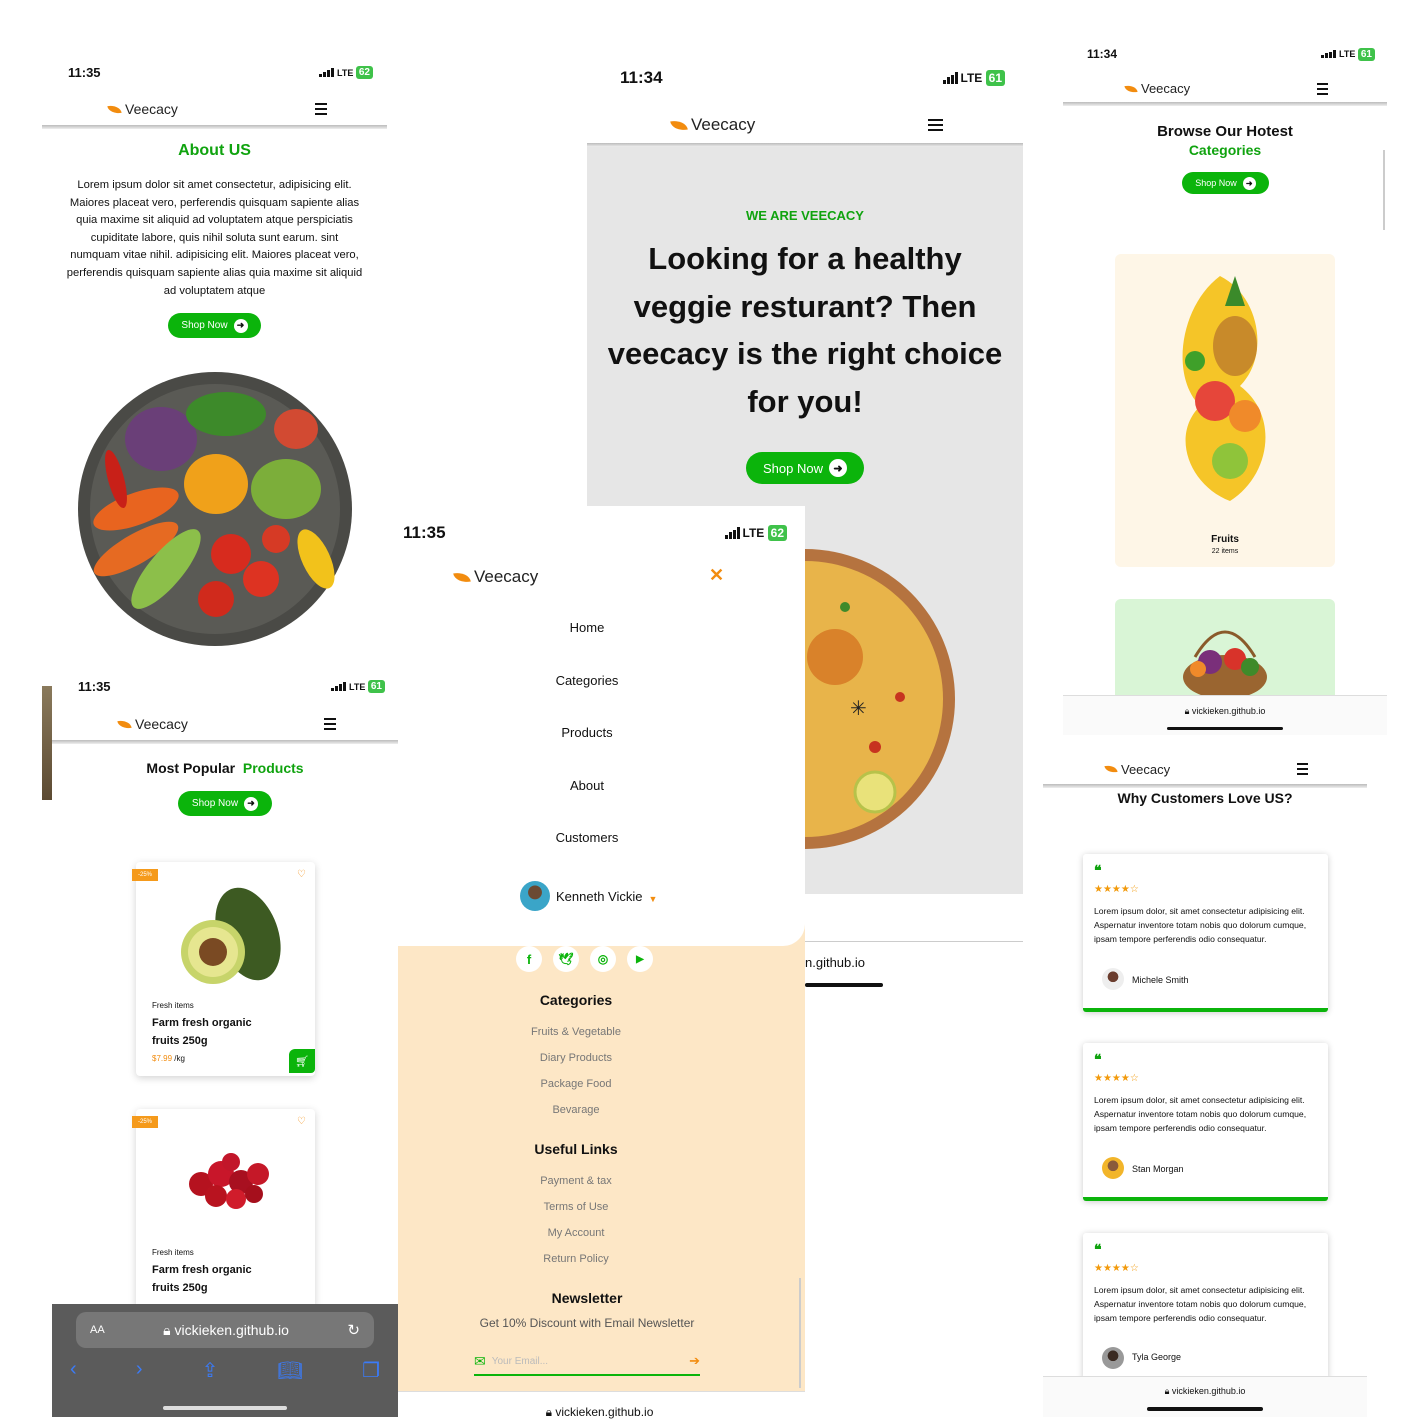  Describe the element at coordinates (290, 1370) in the screenshot. I see `bookmarks-icon: 📖︎` at that location.